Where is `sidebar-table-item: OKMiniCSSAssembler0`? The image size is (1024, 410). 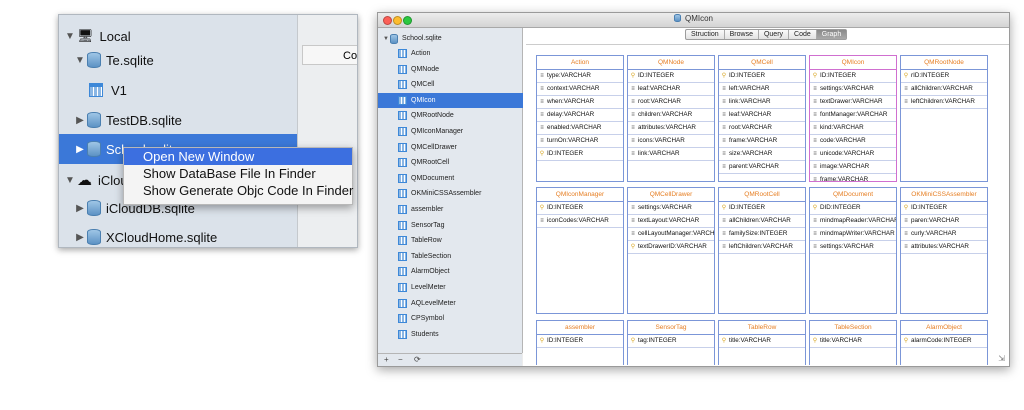 sidebar-table-item: OKMiniCSSAssembler0 is located at coordinates (460, 193).